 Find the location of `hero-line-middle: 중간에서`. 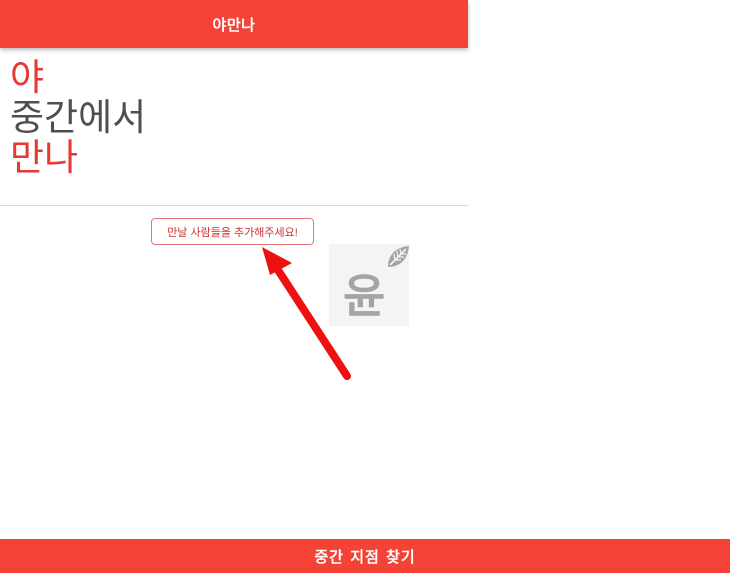

hero-line-middle: 중간에서 is located at coordinates (78, 117).